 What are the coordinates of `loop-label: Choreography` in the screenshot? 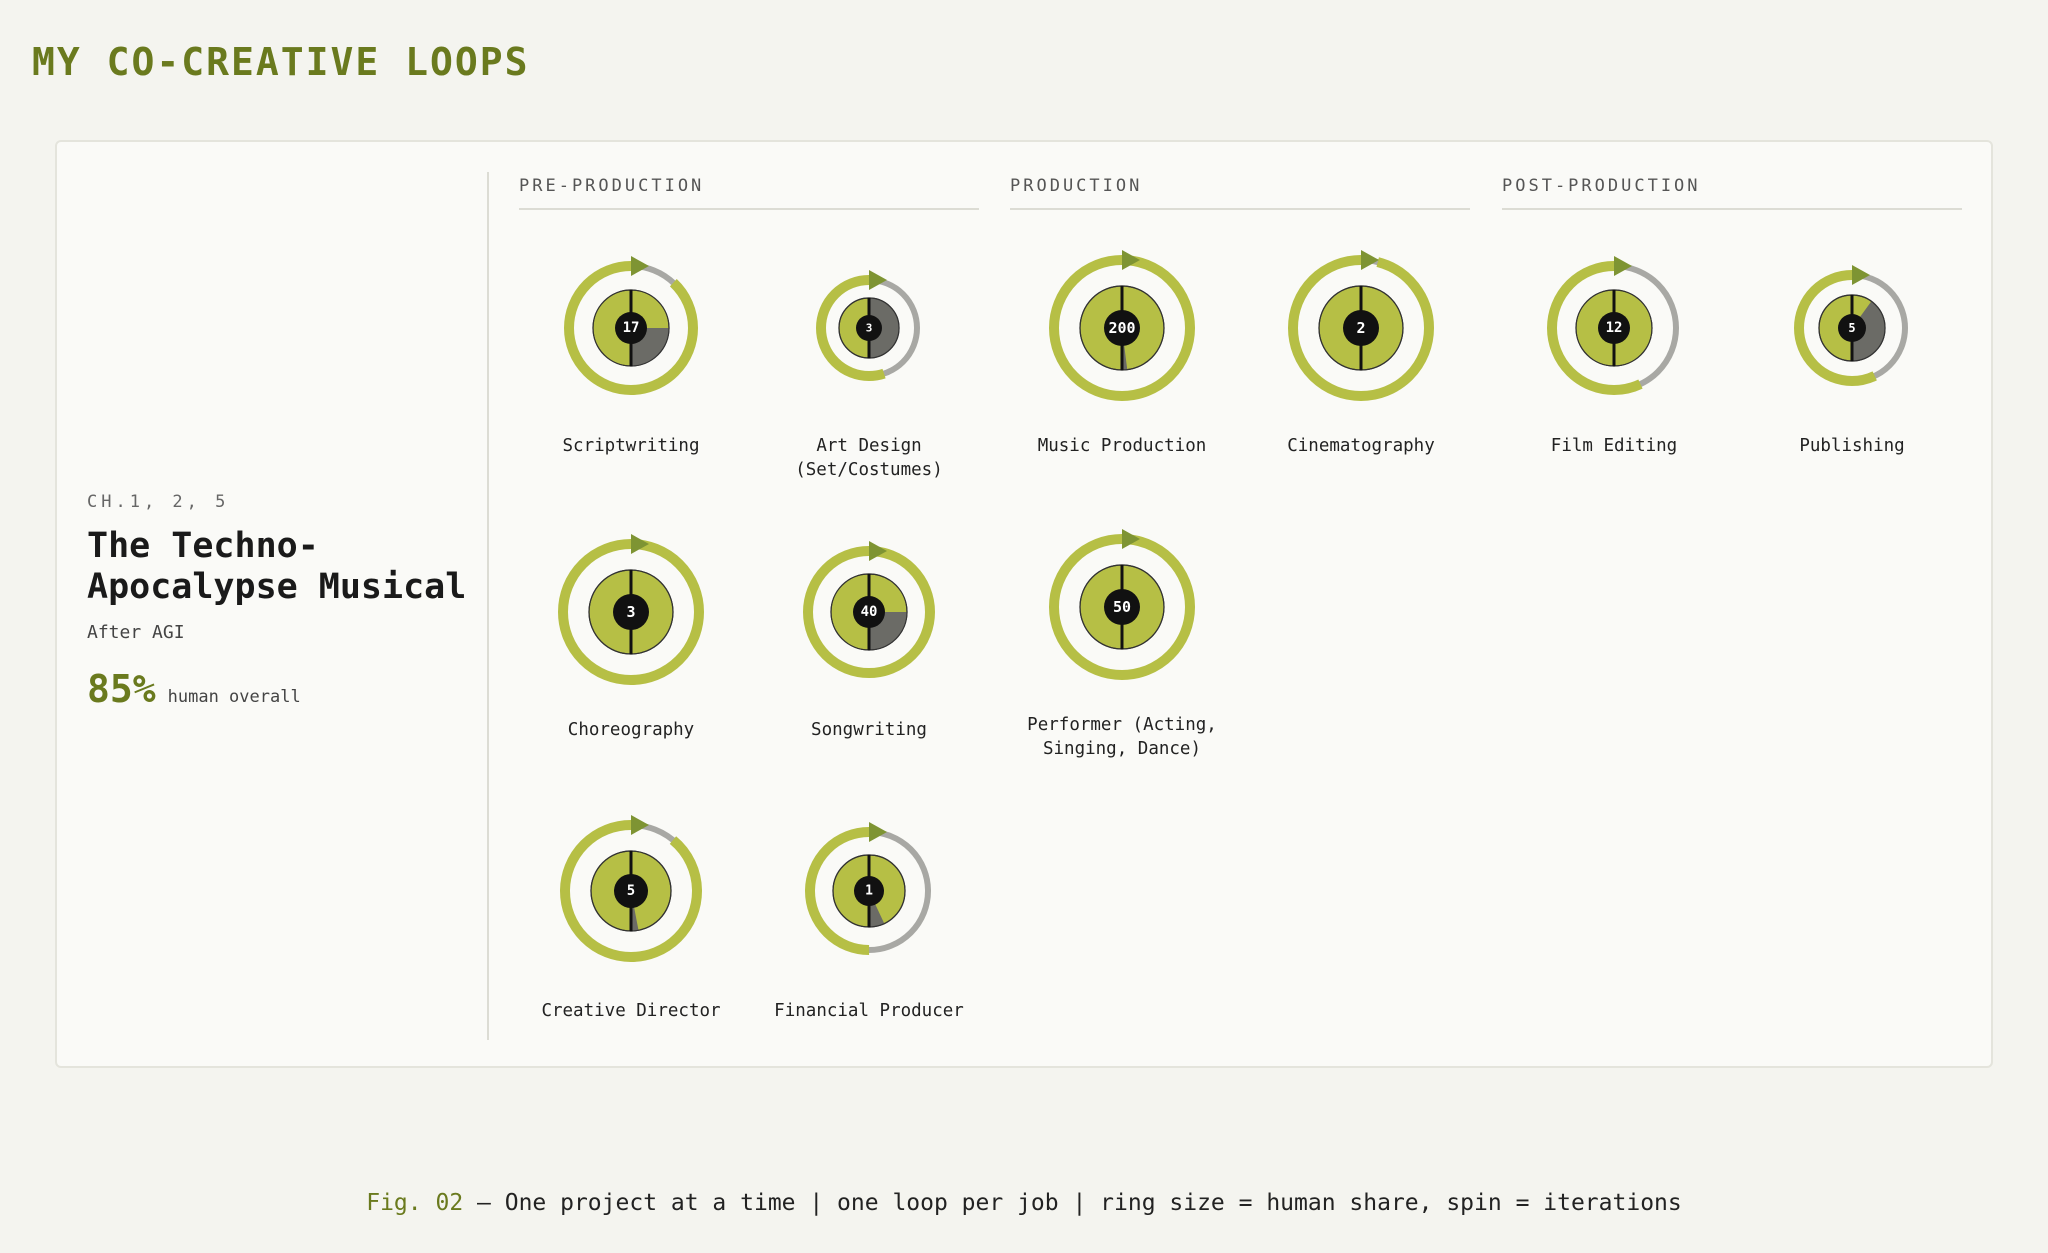 It's located at (631, 730).